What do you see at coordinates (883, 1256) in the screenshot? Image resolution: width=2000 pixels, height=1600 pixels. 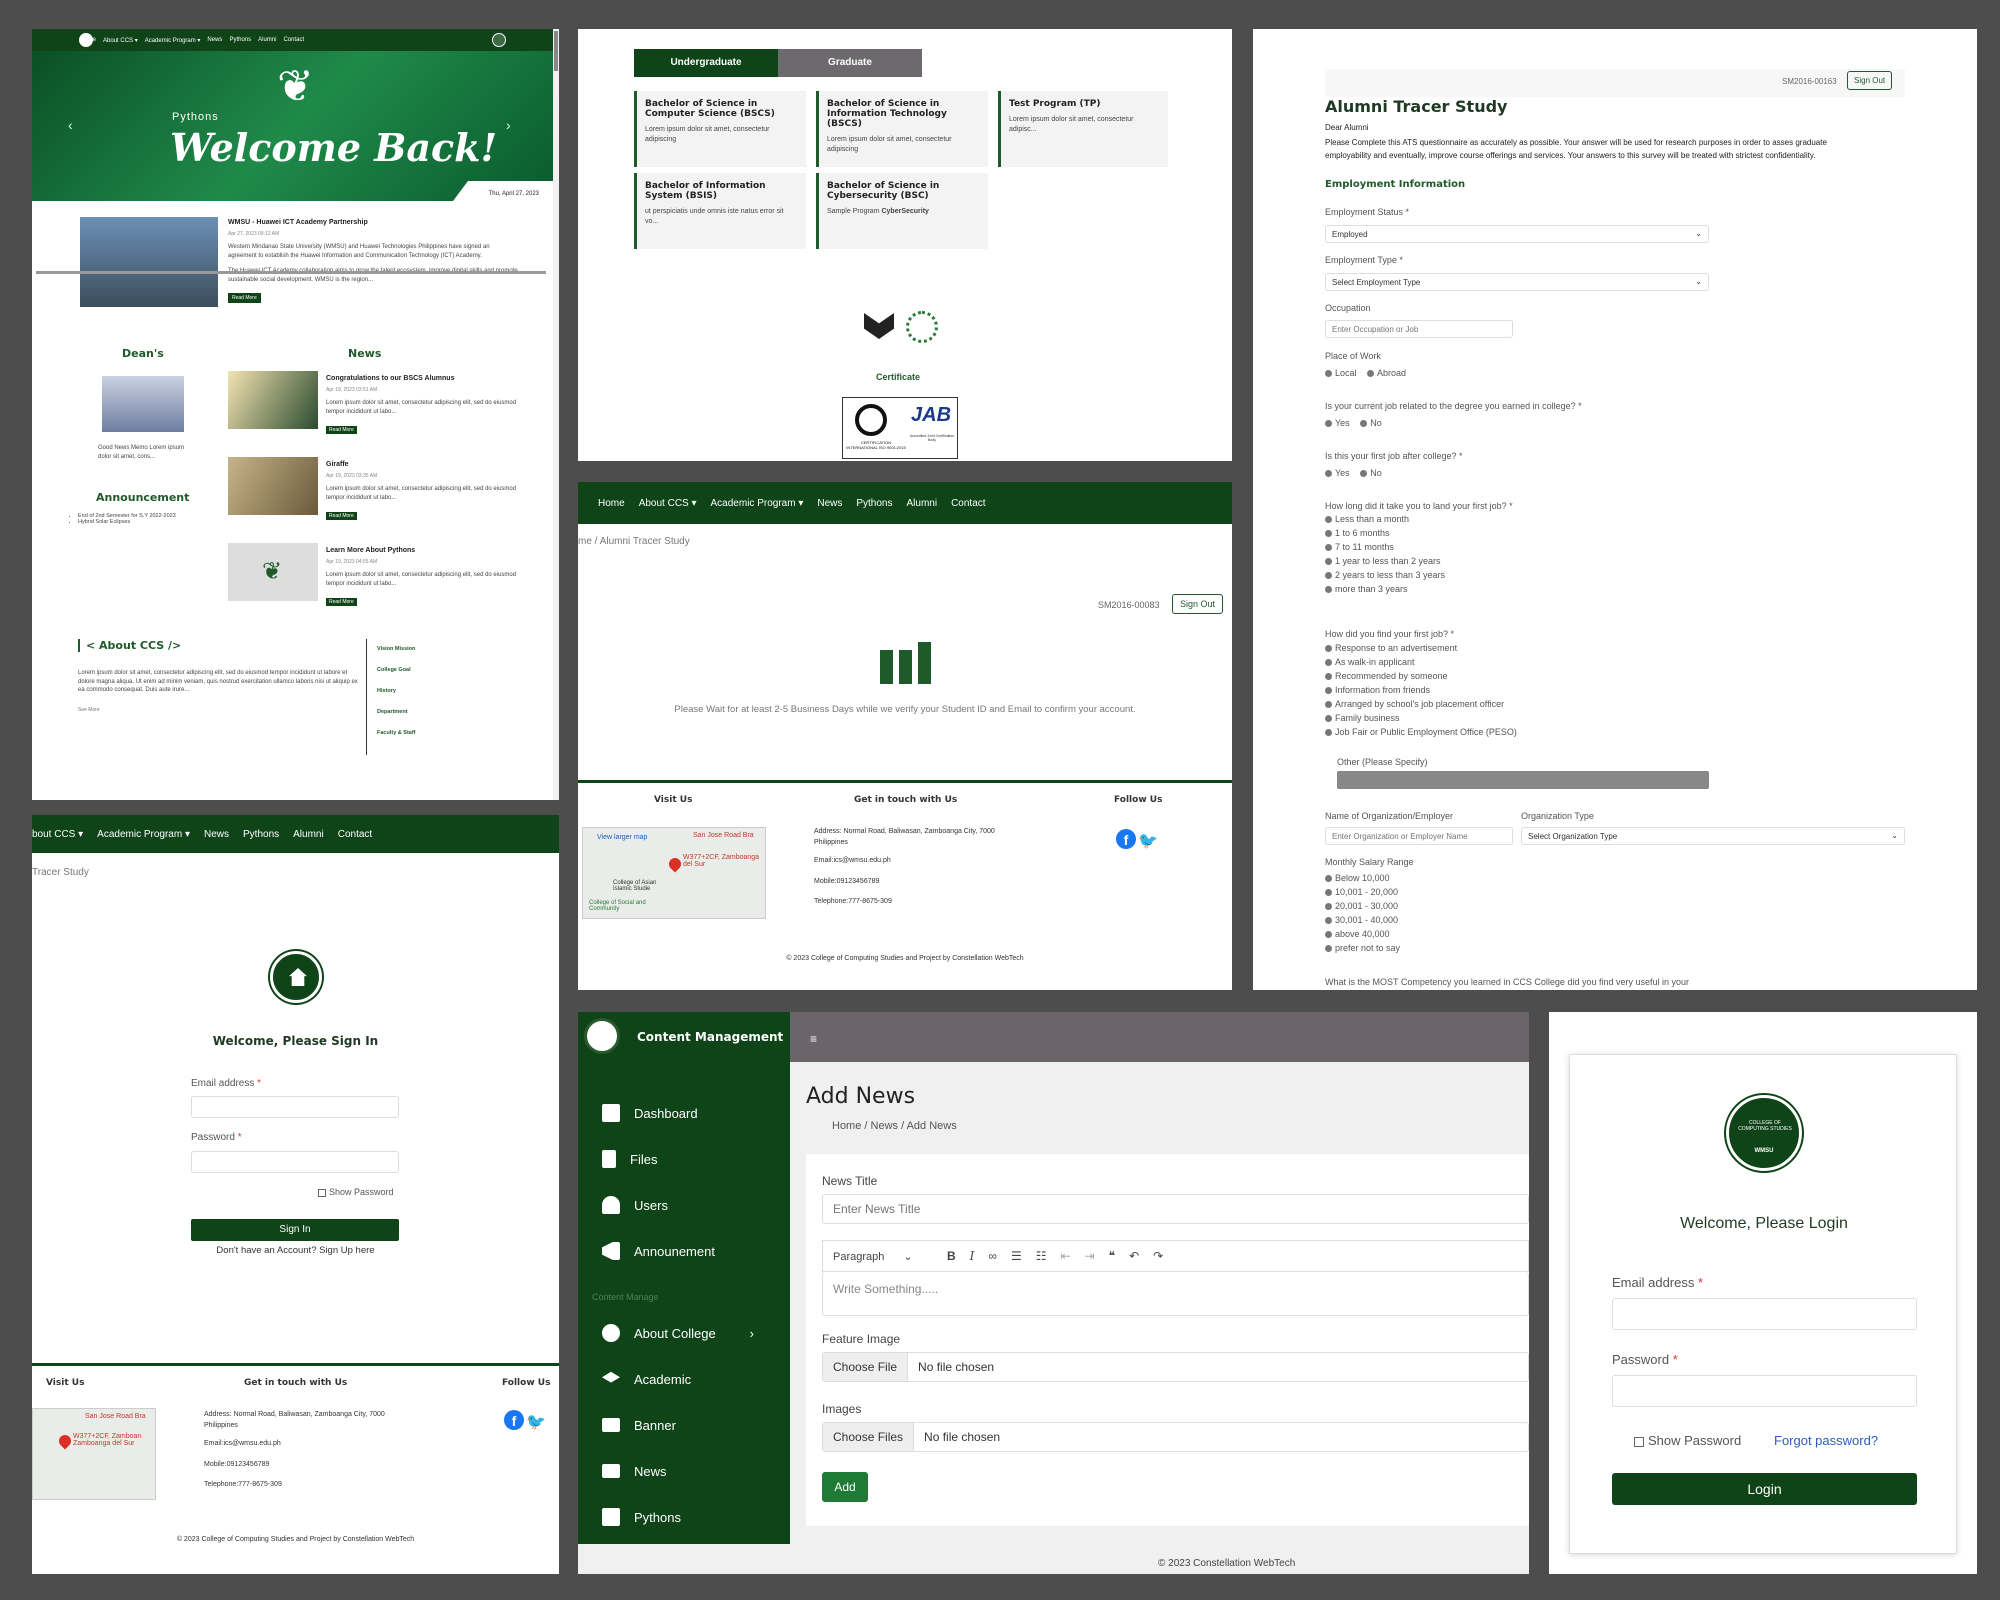 I see `paragraph-select: Paragraph ⌄` at bounding box center [883, 1256].